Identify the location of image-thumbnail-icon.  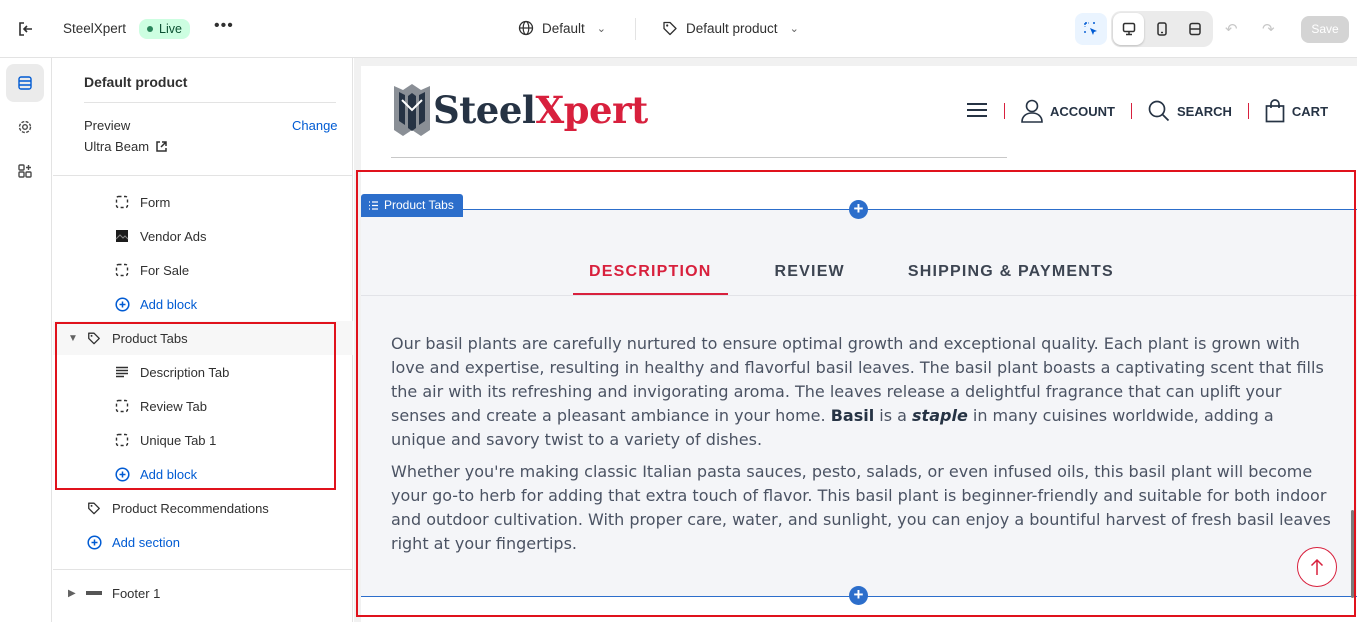
(122, 236).